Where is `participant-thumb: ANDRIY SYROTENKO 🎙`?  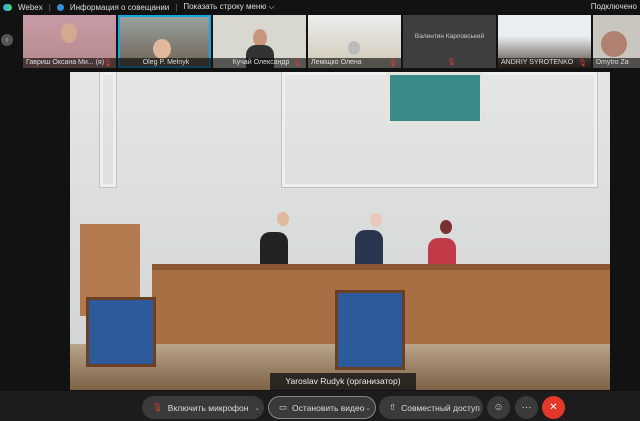 participant-thumb: ANDRIY SYROTENKO 🎙 is located at coordinates (544, 41).